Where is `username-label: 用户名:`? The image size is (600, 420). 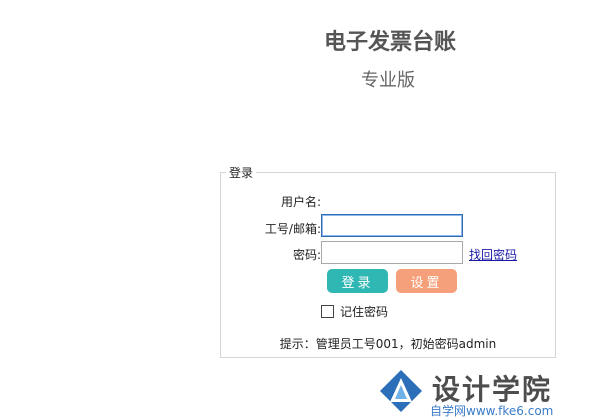
username-label: 用户名: is located at coordinates (300, 202).